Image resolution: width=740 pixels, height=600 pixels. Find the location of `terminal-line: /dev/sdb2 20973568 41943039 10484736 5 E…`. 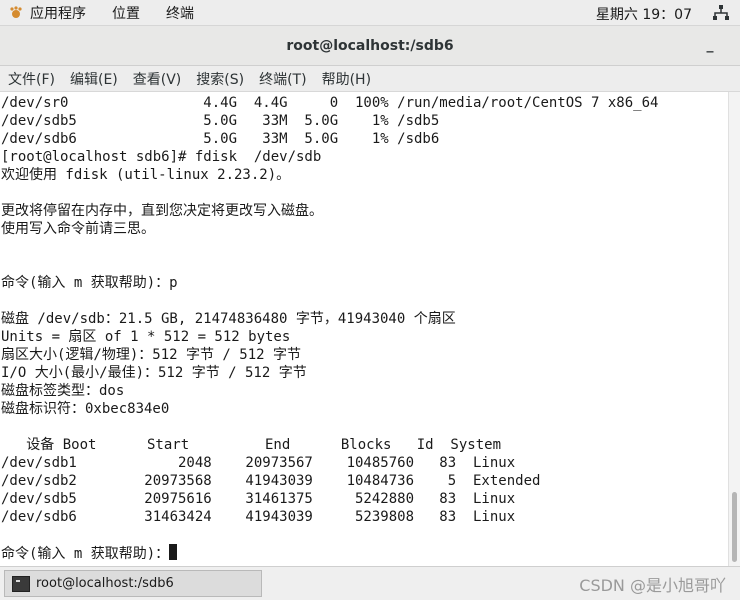

terminal-line: /dev/sdb2 20973568 41943039 10484736 5 E… is located at coordinates (271, 481).